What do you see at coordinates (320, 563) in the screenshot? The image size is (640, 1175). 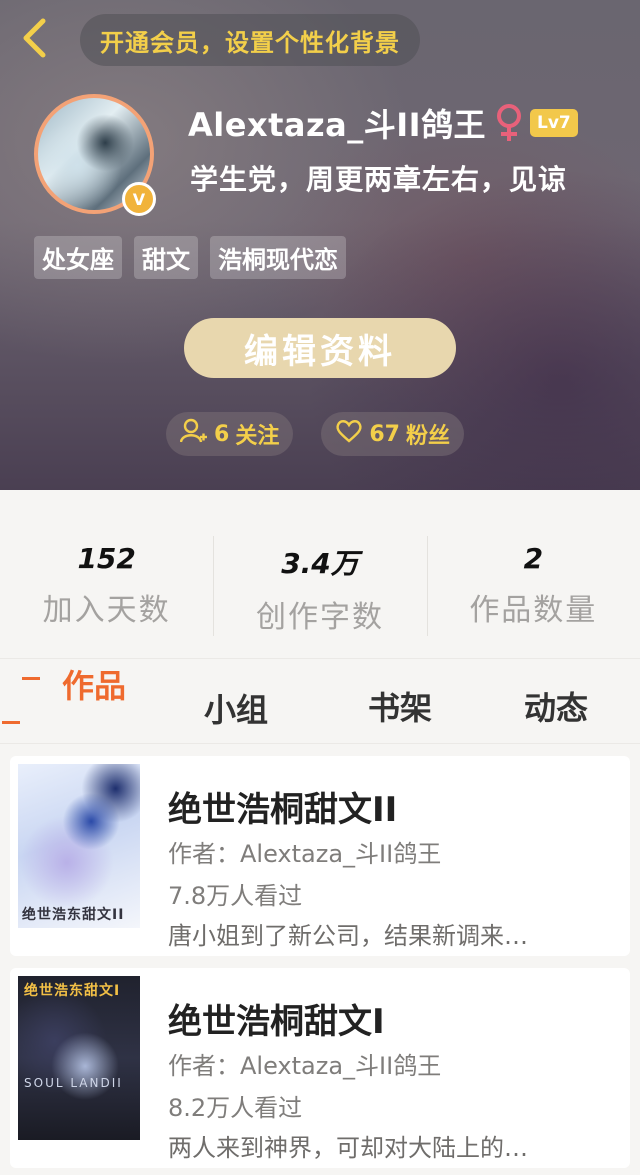 I see `stat-value: 3.4万` at bounding box center [320, 563].